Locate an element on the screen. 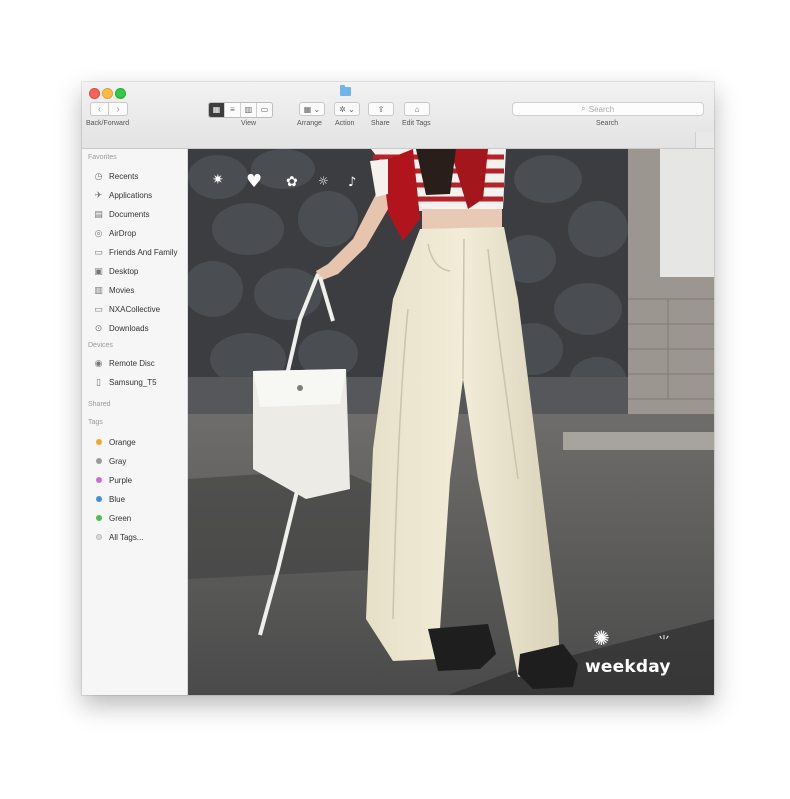  applications-icon: ✈ is located at coordinates (98, 194).